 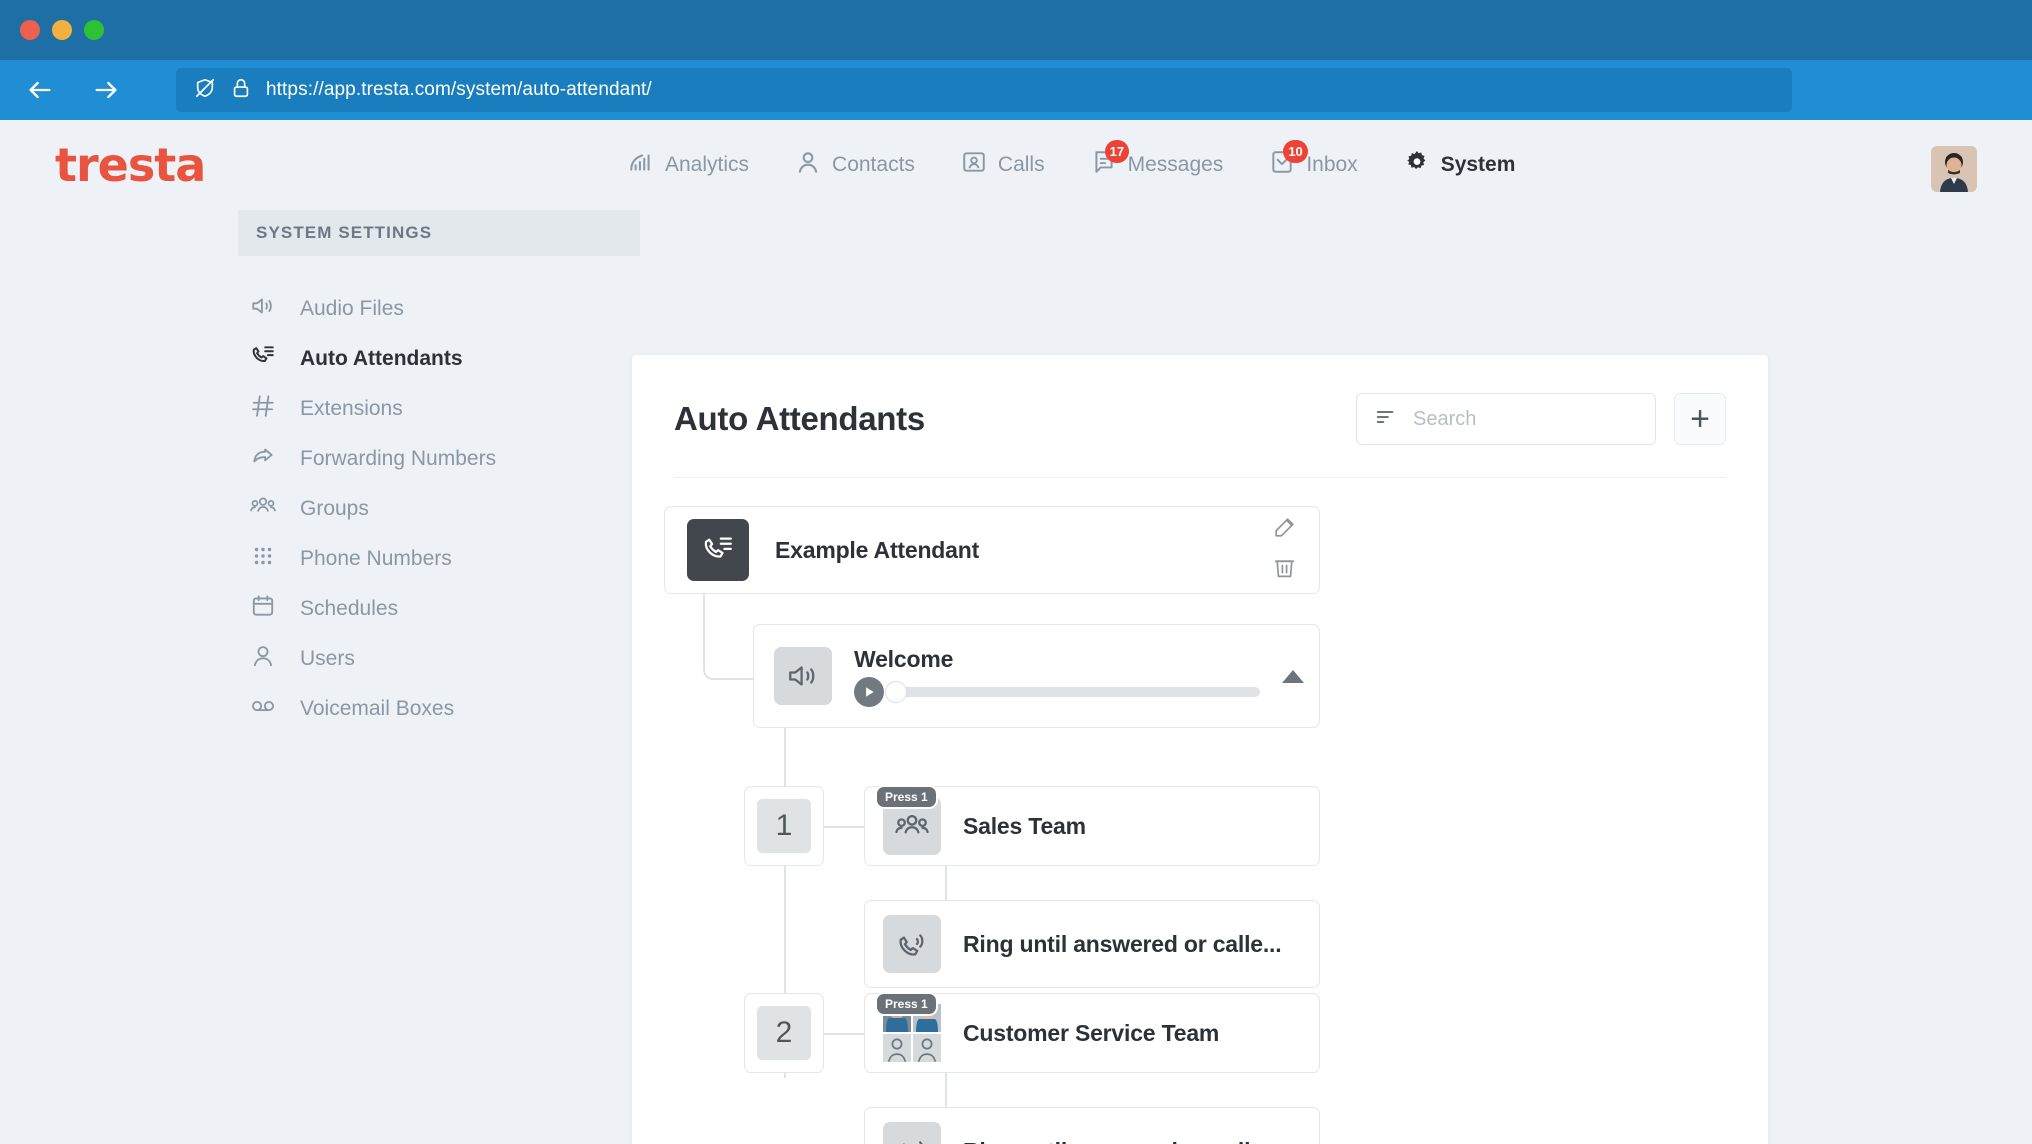 What do you see at coordinates (263, 709) in the screenshot?
I see `voicemail-icon` at bounding box center [263, 709].